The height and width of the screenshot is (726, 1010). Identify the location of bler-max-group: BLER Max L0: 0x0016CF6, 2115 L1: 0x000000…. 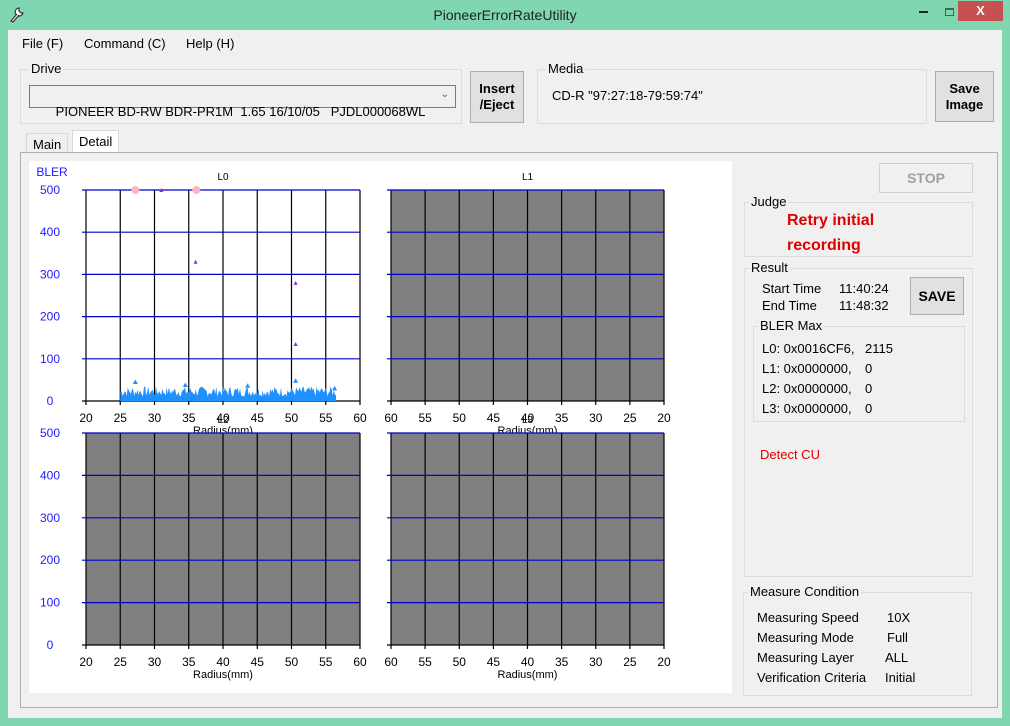
(859, 370).